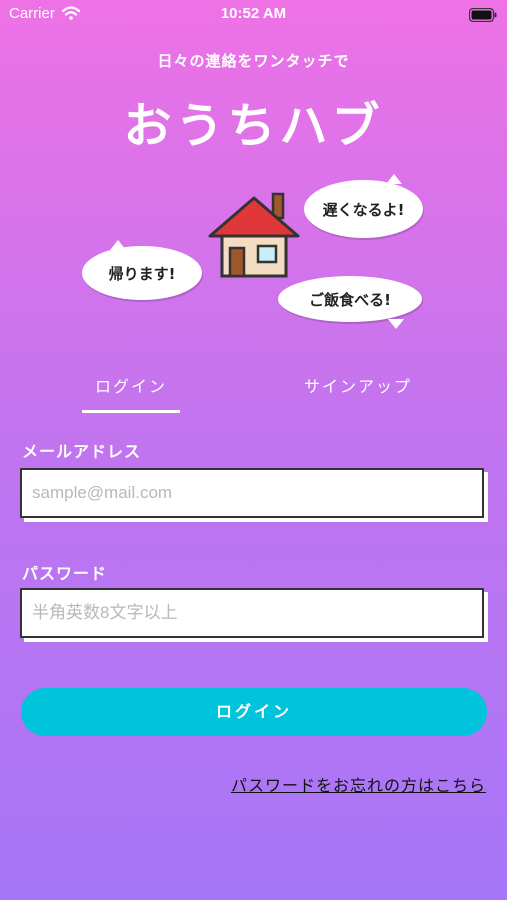  Describe the element at coordinates (131, 411) in the screenshot. I see `active-tab-indicator` at that location.